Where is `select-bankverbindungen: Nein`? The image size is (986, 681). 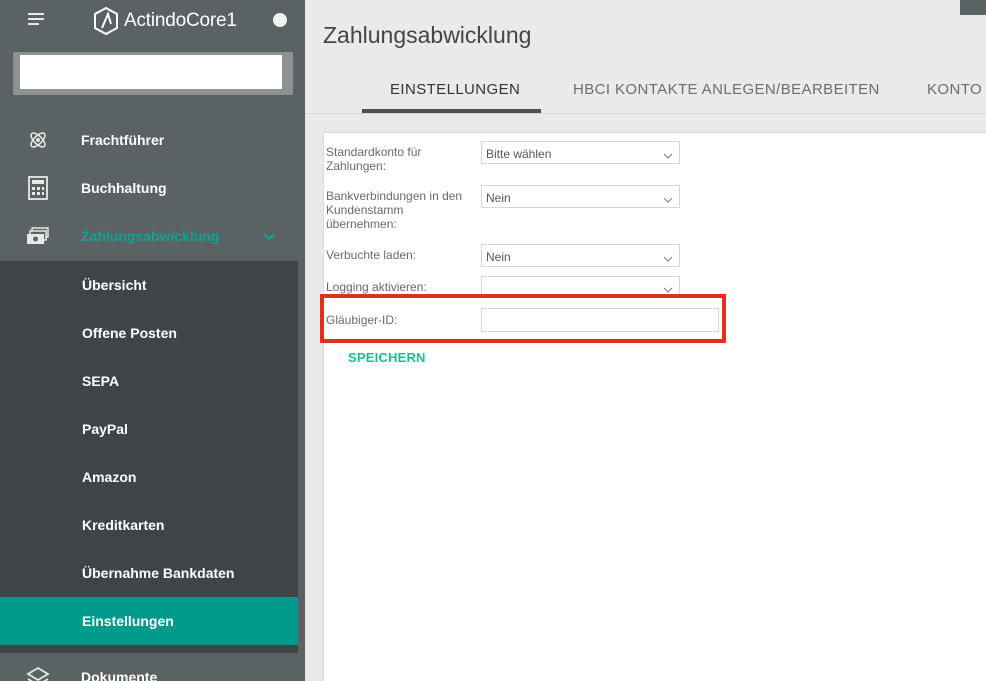 select-bankverbindungen: Nein is located at coordinates (580, 196).